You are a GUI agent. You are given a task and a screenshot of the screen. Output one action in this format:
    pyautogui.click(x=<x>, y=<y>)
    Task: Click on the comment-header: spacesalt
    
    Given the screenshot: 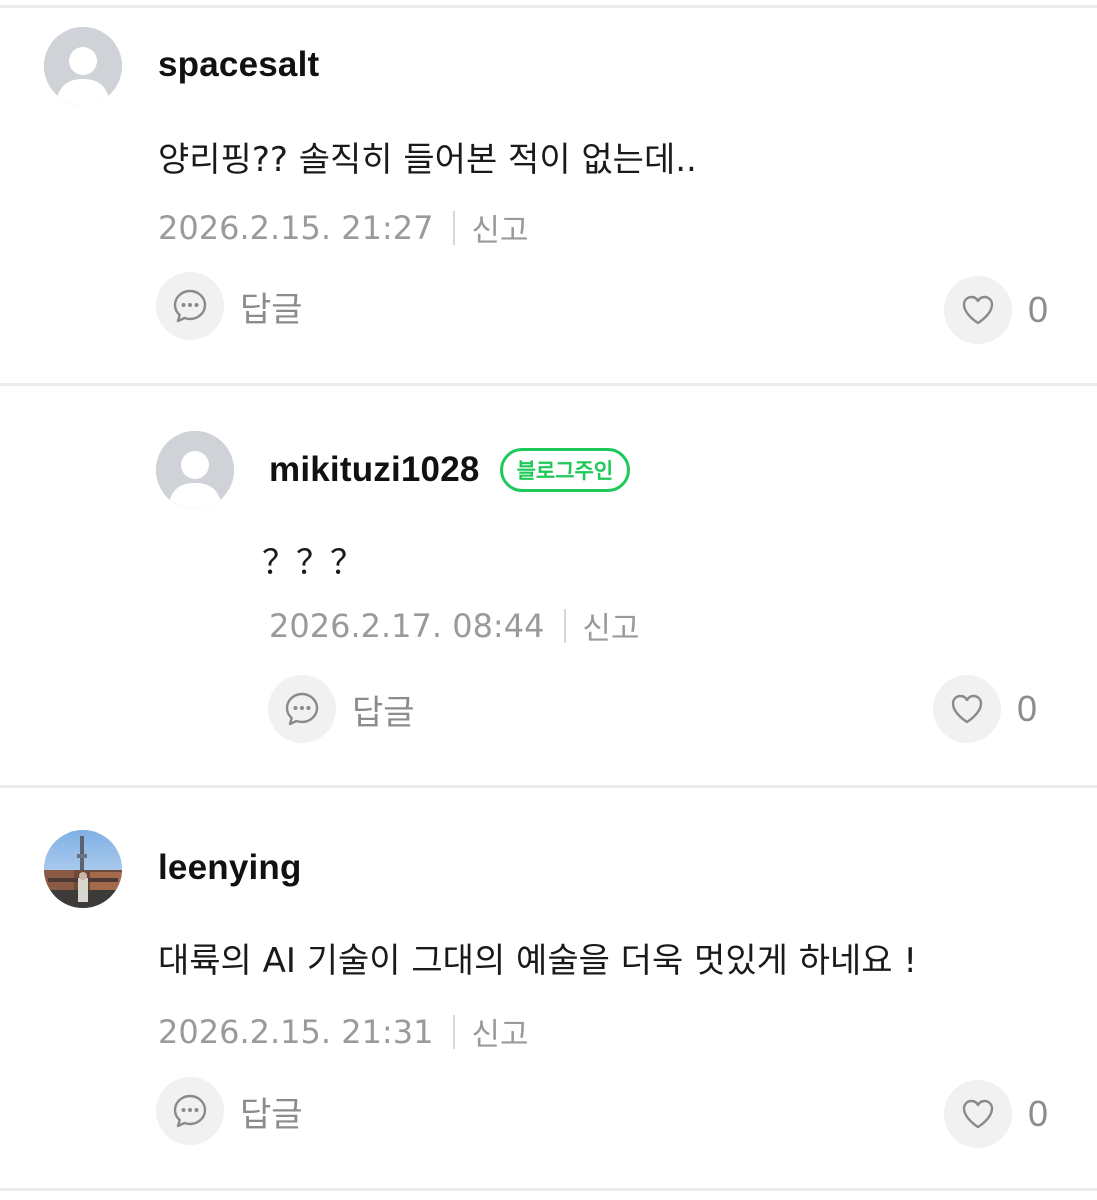 What is the action you would take?
    pyautogui.click(x=238, y=65)
    